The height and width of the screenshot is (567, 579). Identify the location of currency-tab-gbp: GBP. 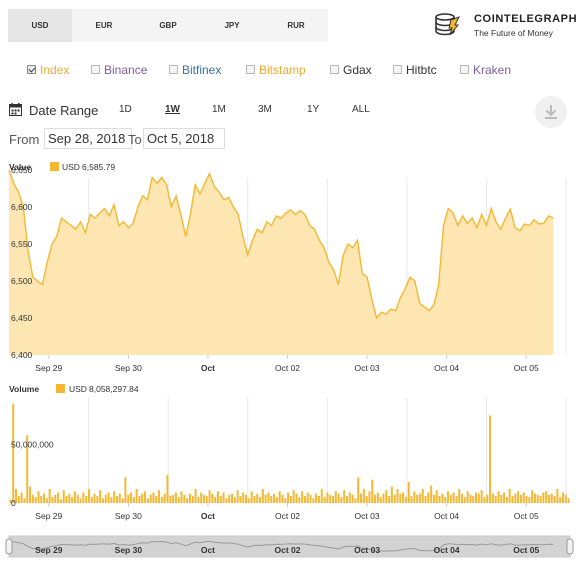
(168, 25).